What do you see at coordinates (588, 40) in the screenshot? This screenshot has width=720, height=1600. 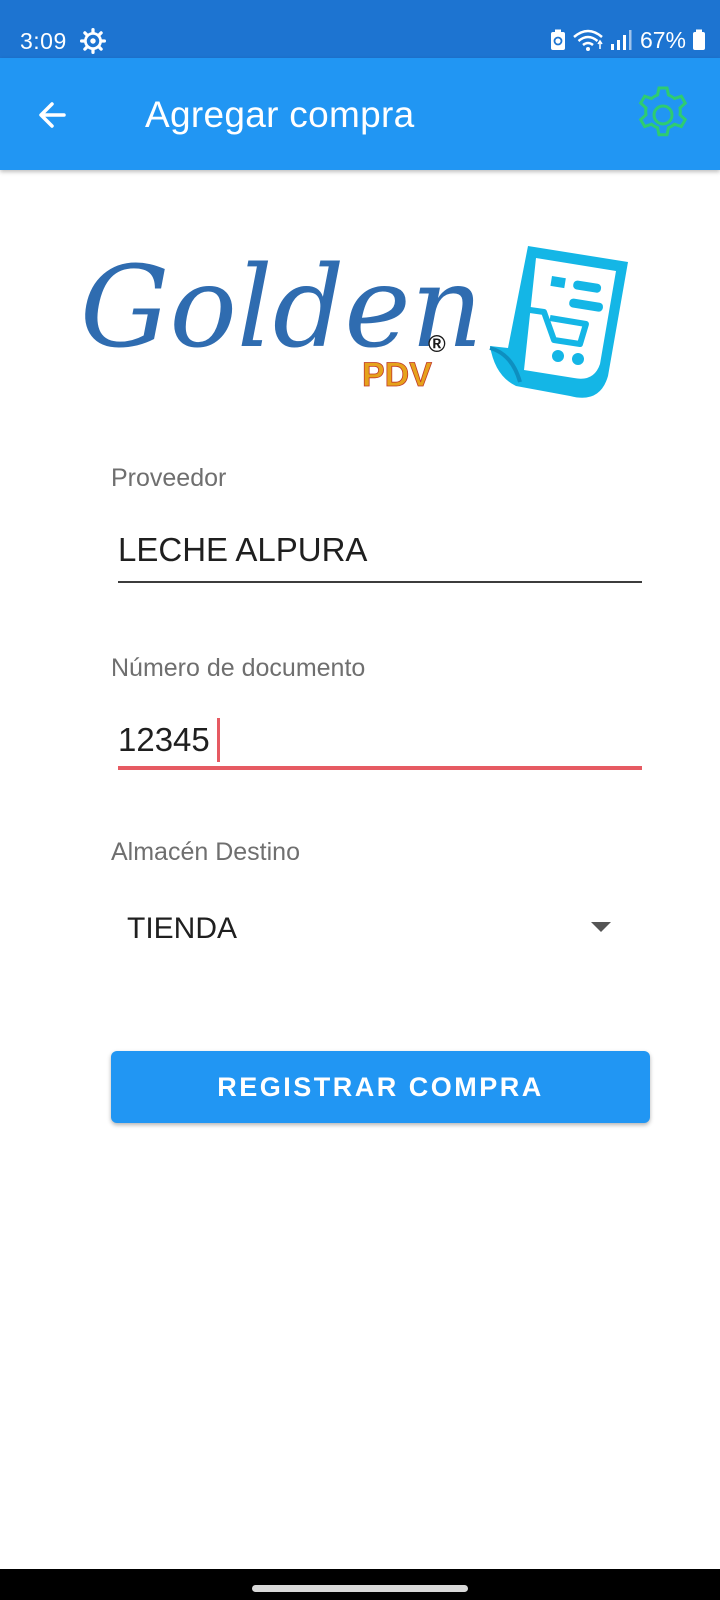 I see `wifi-icon` at bounding box center [588, 40].